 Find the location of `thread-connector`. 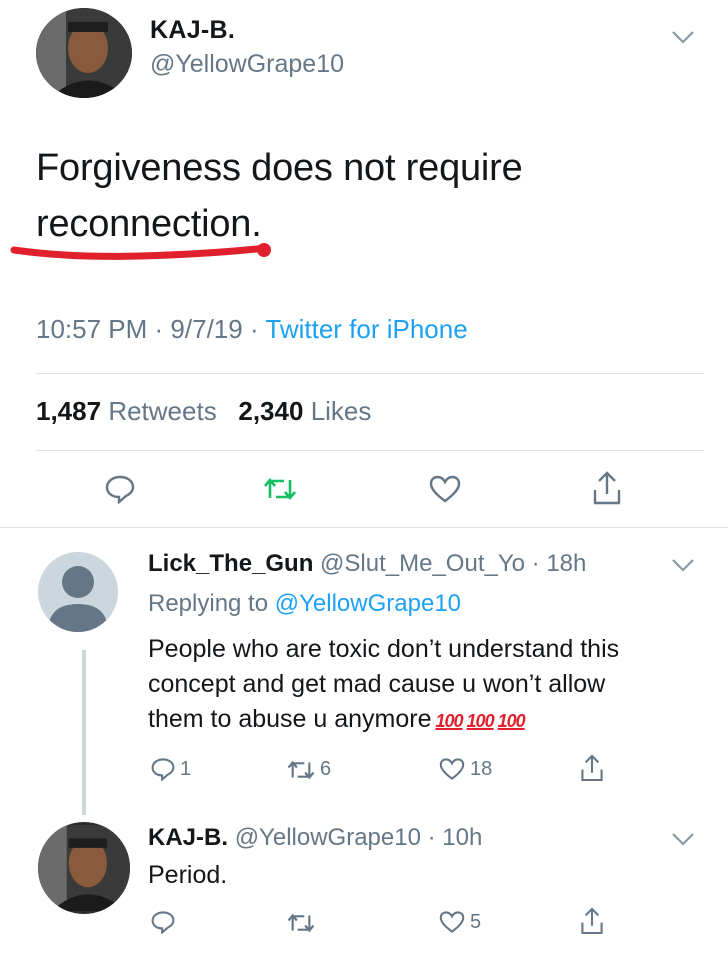

thread-connector is located at coordinates (84, 732).